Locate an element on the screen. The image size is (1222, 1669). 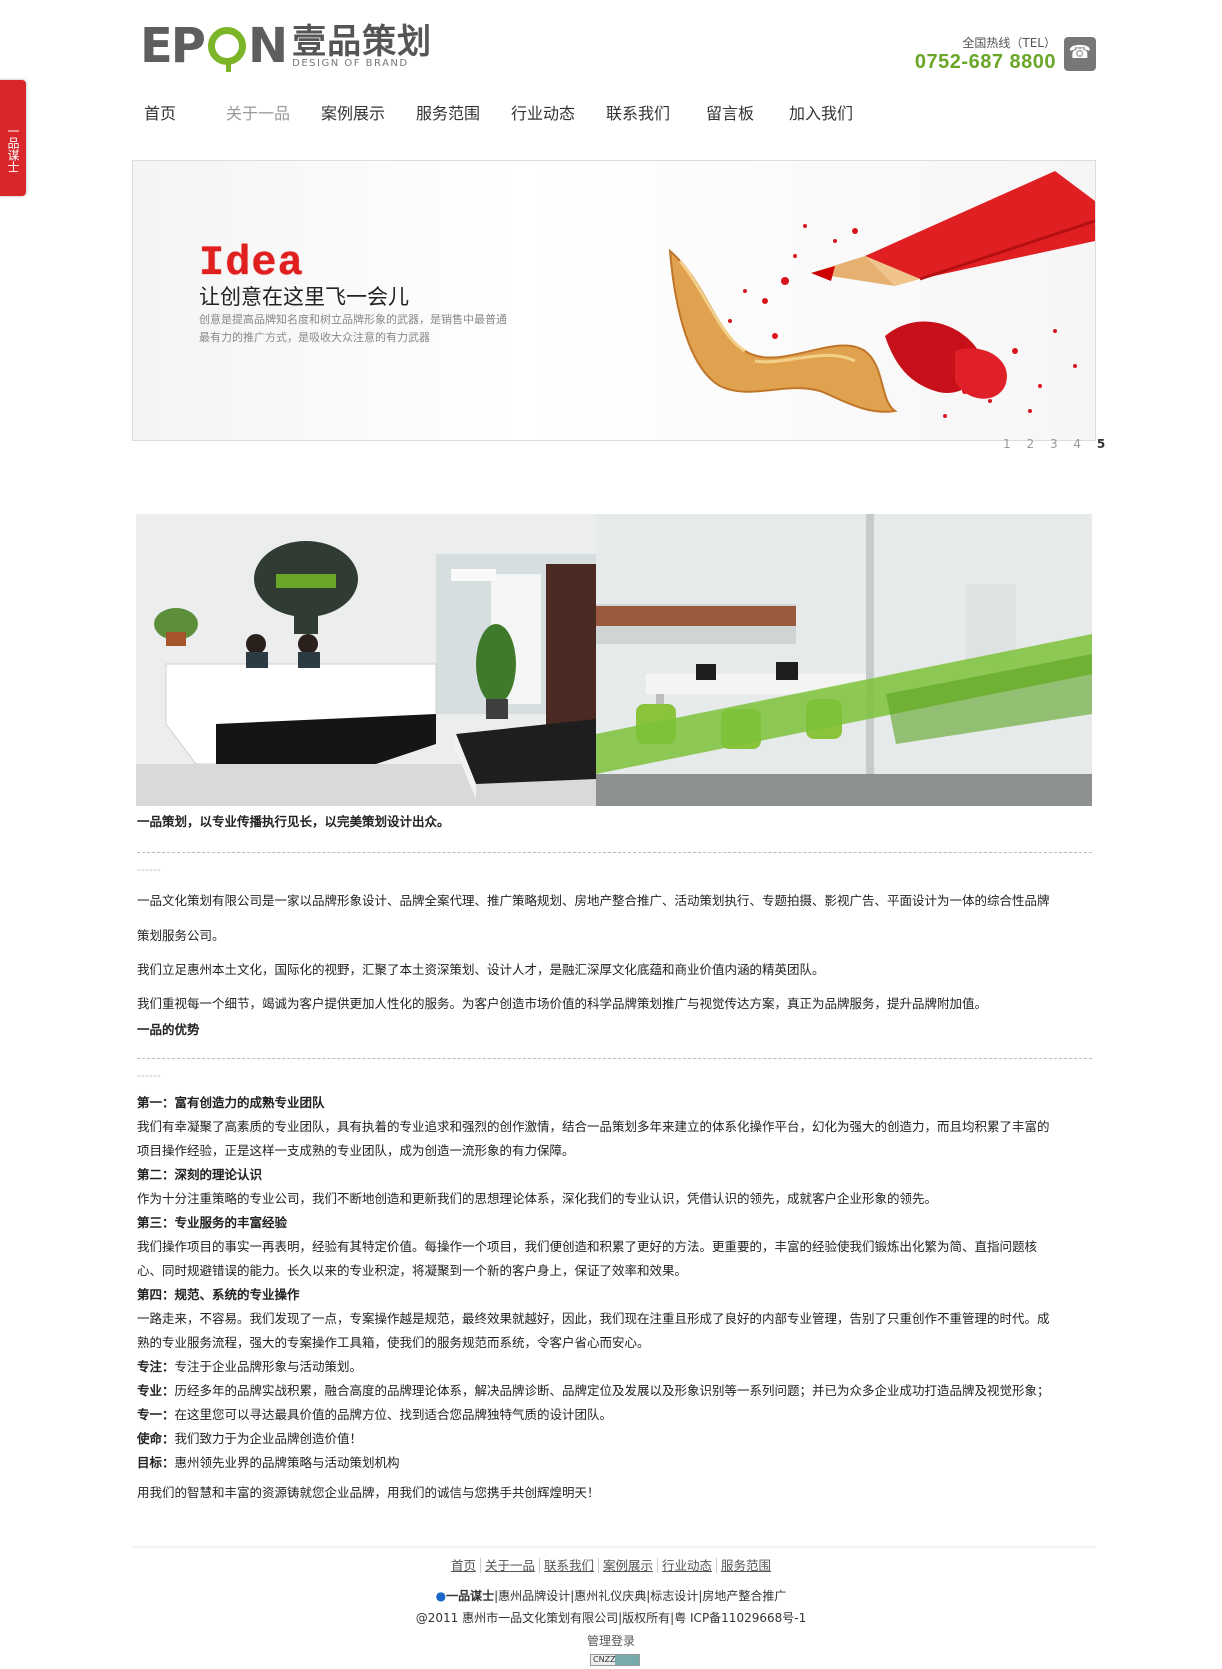
goal-line: 目标：惠州领先业界的品牌策略与活动策划机构 is located at coordinates (614, 1463).